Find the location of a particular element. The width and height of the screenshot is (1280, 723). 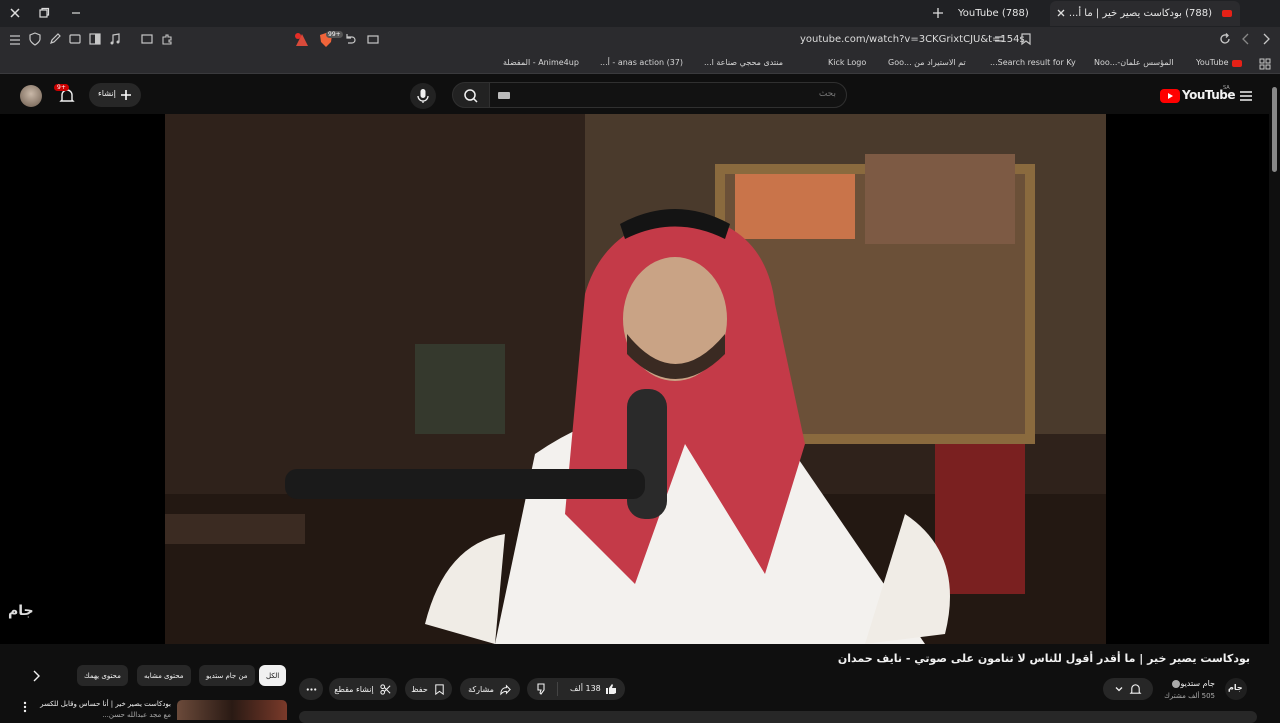

search-button is located at coordinates (471, 95).